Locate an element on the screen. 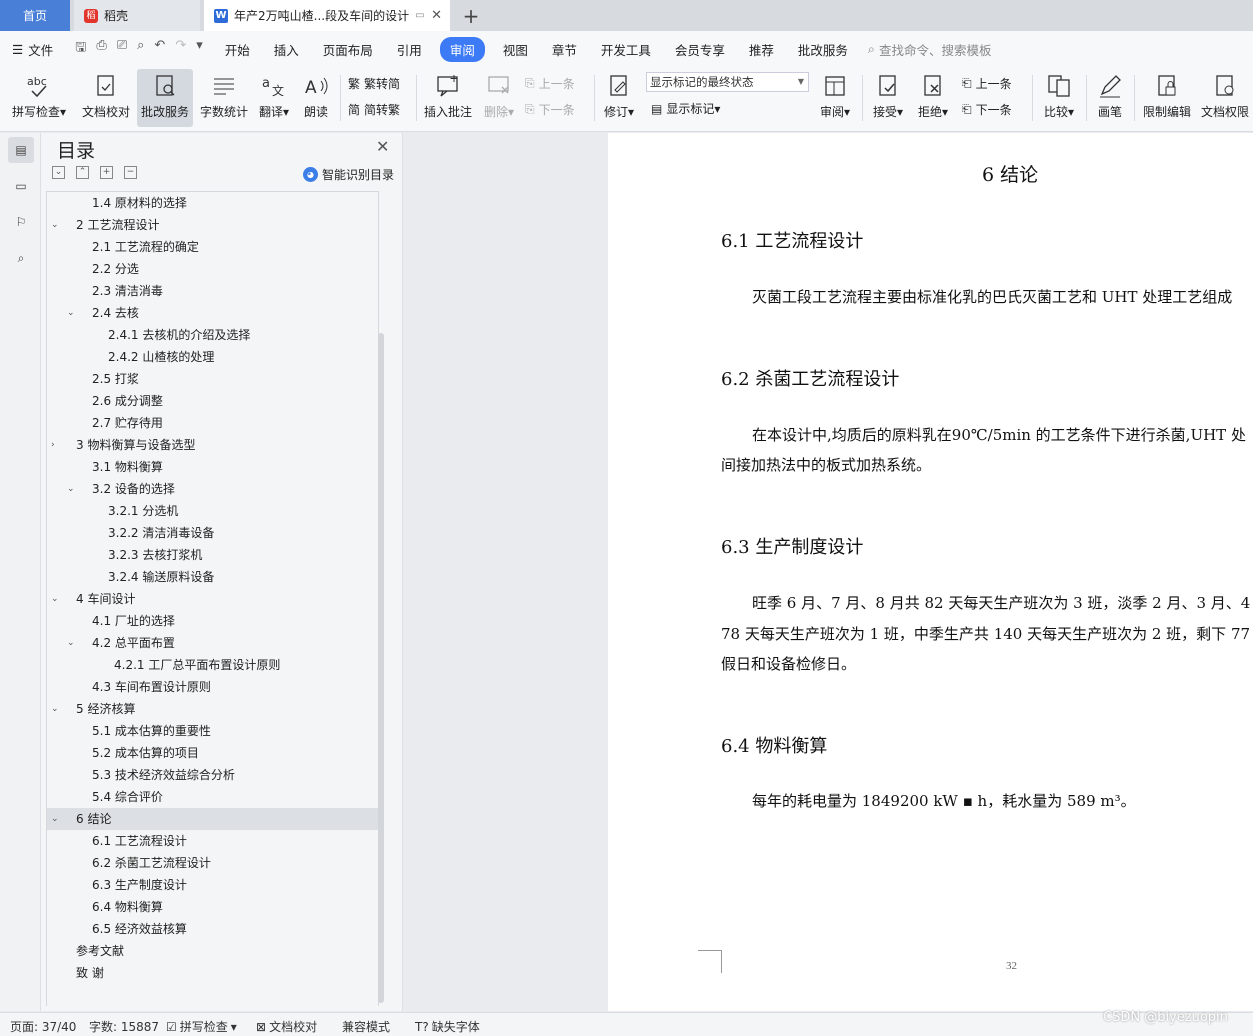  add-heading-icon: + is located at coordinates (106, 172).